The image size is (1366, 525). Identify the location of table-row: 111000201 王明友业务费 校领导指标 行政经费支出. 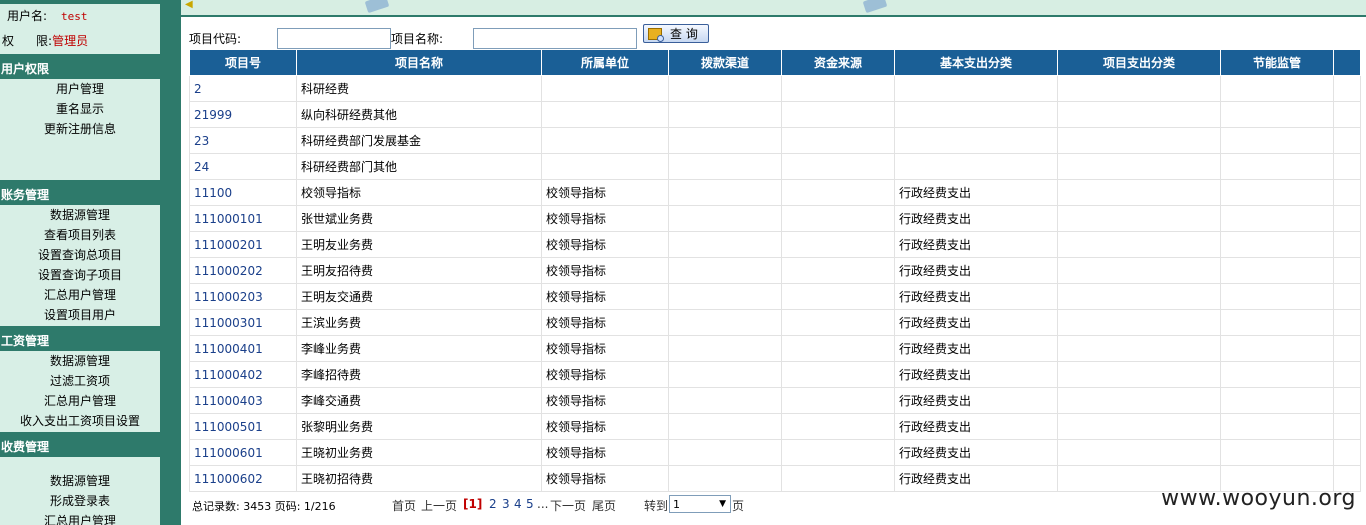
(775, 244).